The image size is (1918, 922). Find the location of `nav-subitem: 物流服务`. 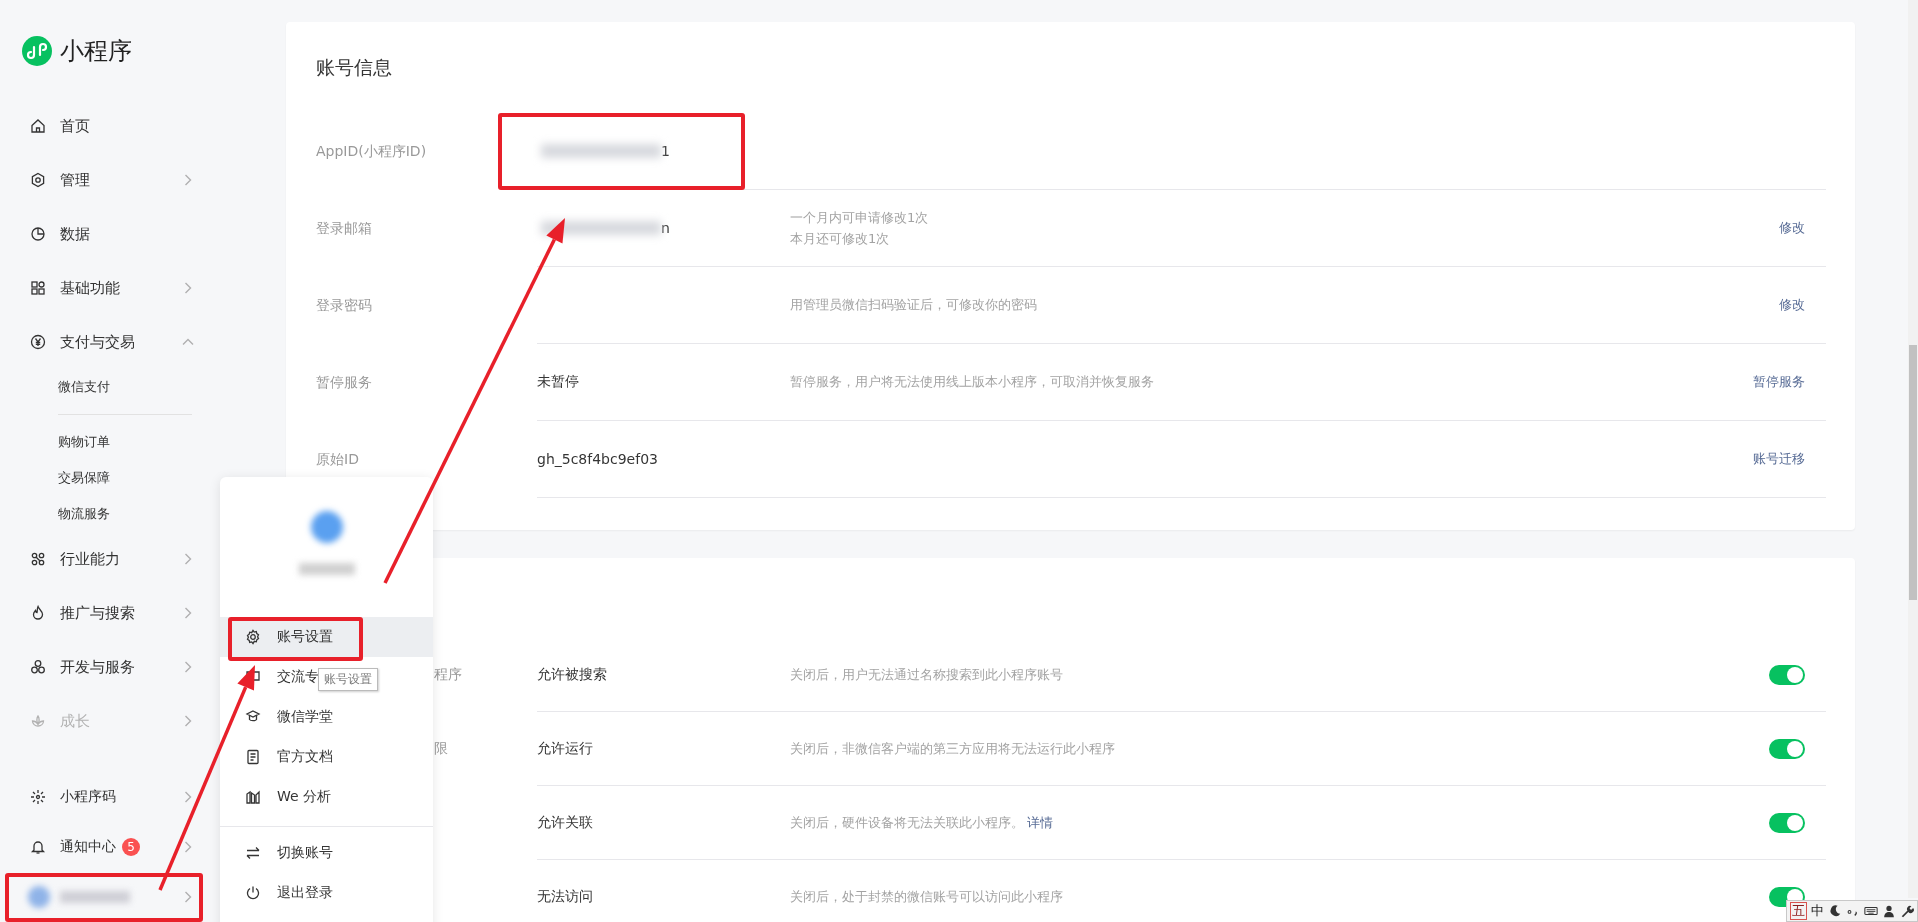

nav-subitem: 物流服务 is located at coordinates (59, 514).